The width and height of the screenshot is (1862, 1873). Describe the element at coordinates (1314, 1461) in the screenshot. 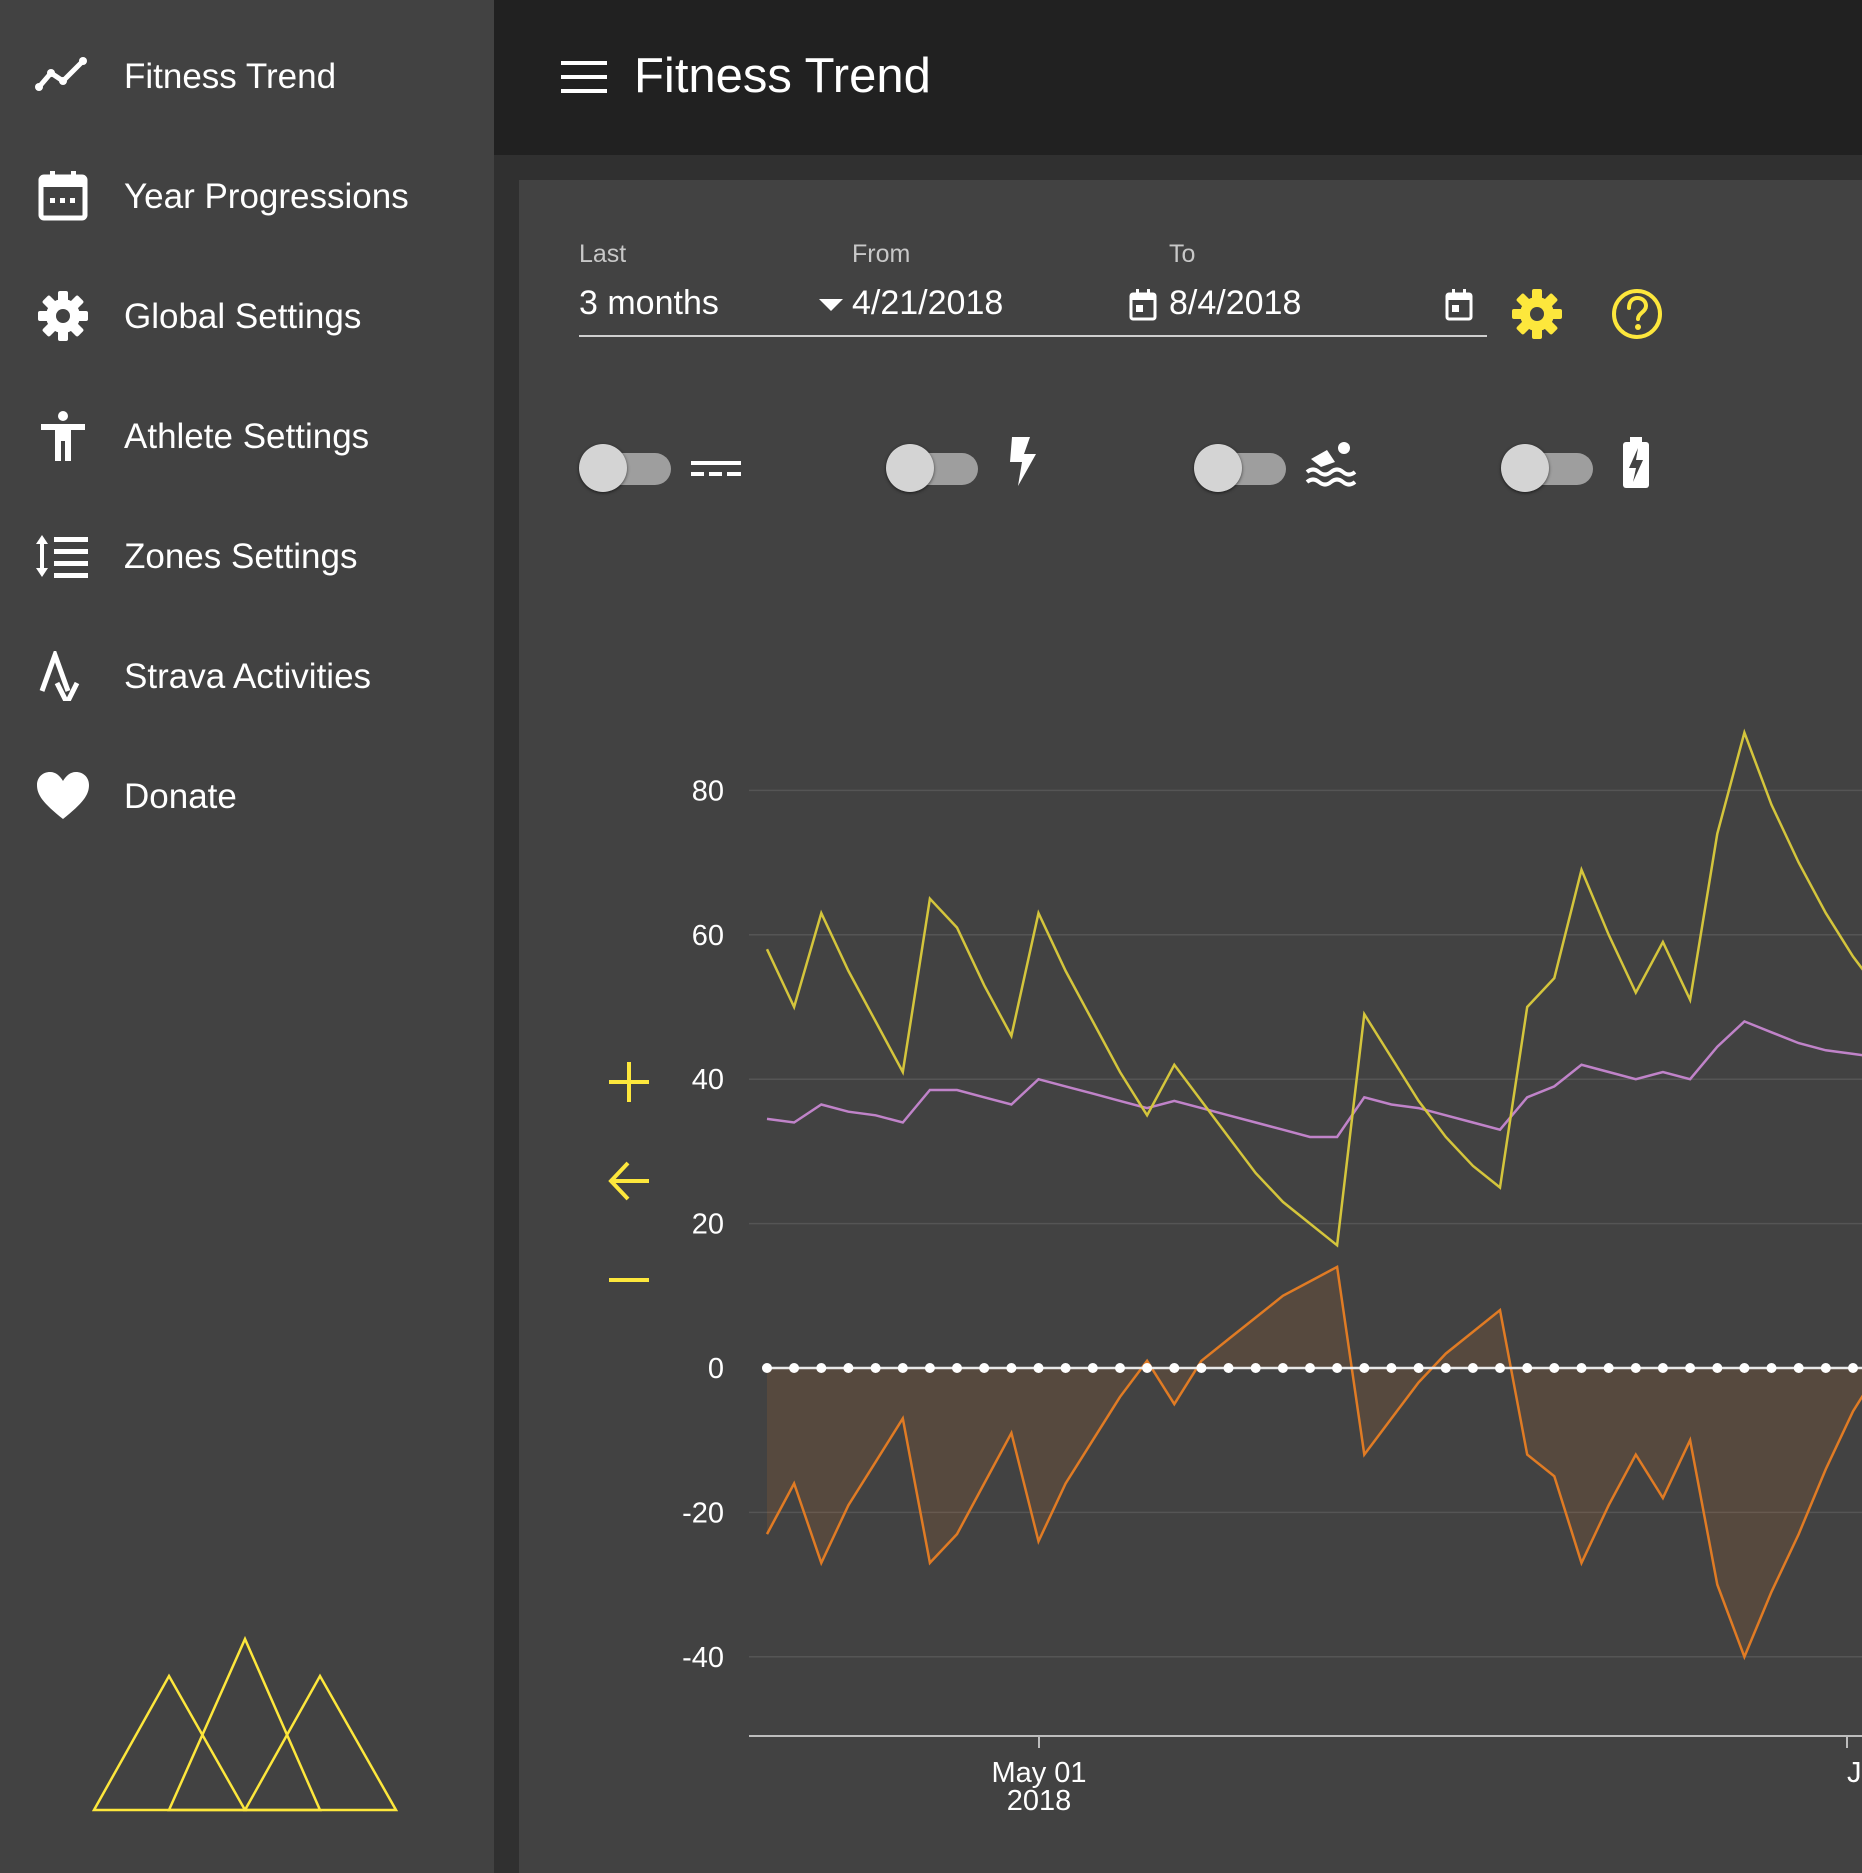

I see `form-area` at that location.